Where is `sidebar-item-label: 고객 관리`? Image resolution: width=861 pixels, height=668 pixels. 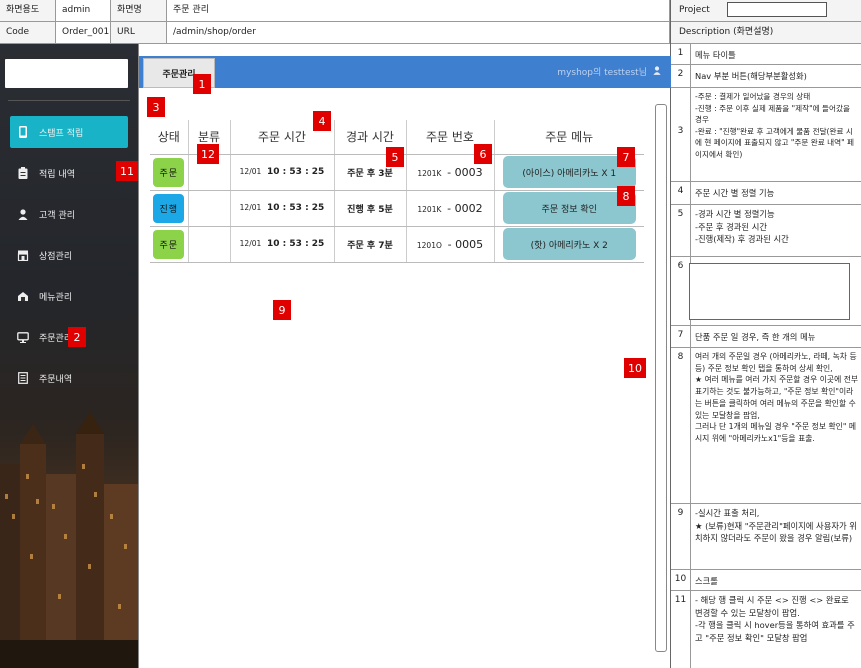
sidebar-item-label: 고객 관리 is located at coordinates (57, 215).